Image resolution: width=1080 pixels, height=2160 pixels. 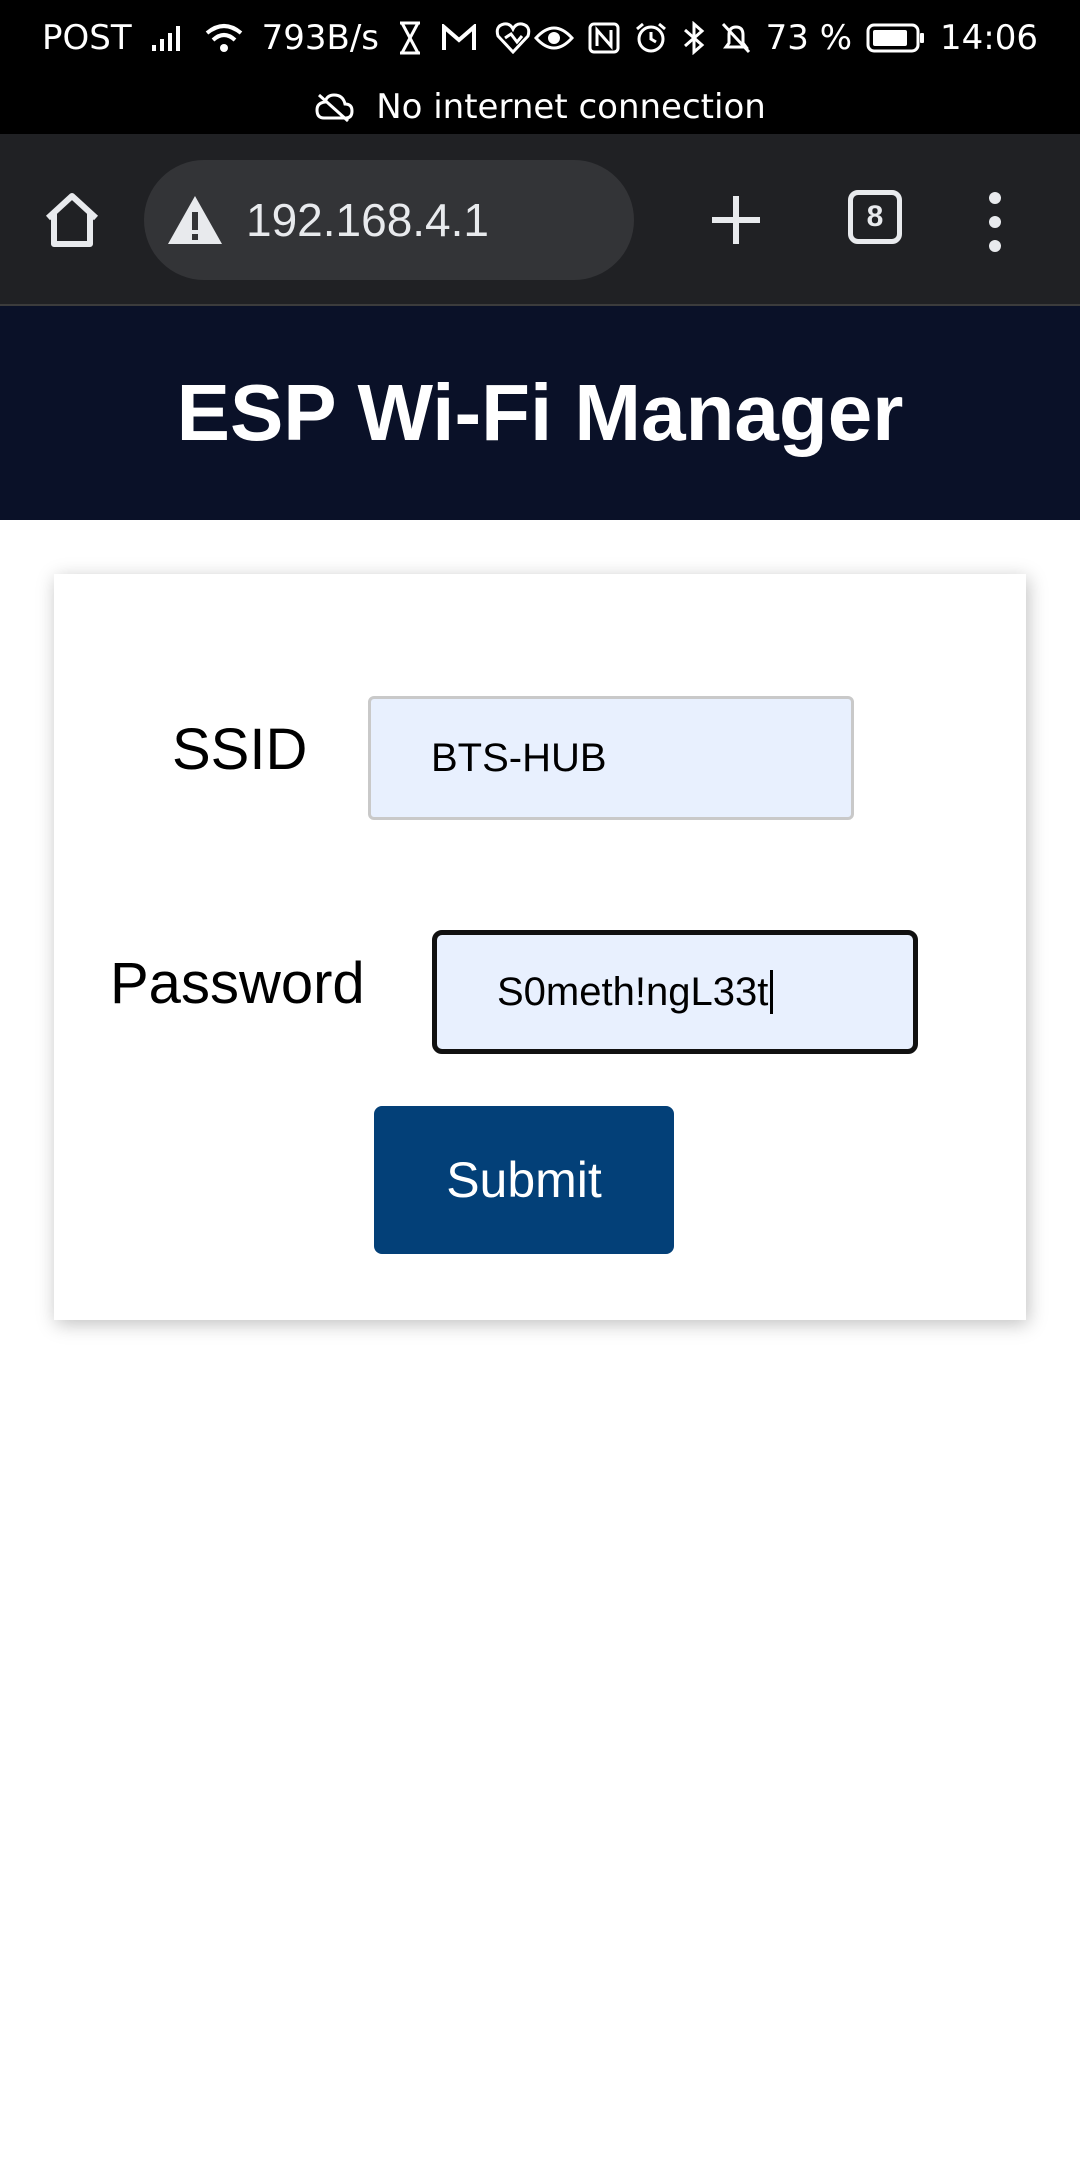 I want to click on bluetooth-icon, so click(x=693, y=38).